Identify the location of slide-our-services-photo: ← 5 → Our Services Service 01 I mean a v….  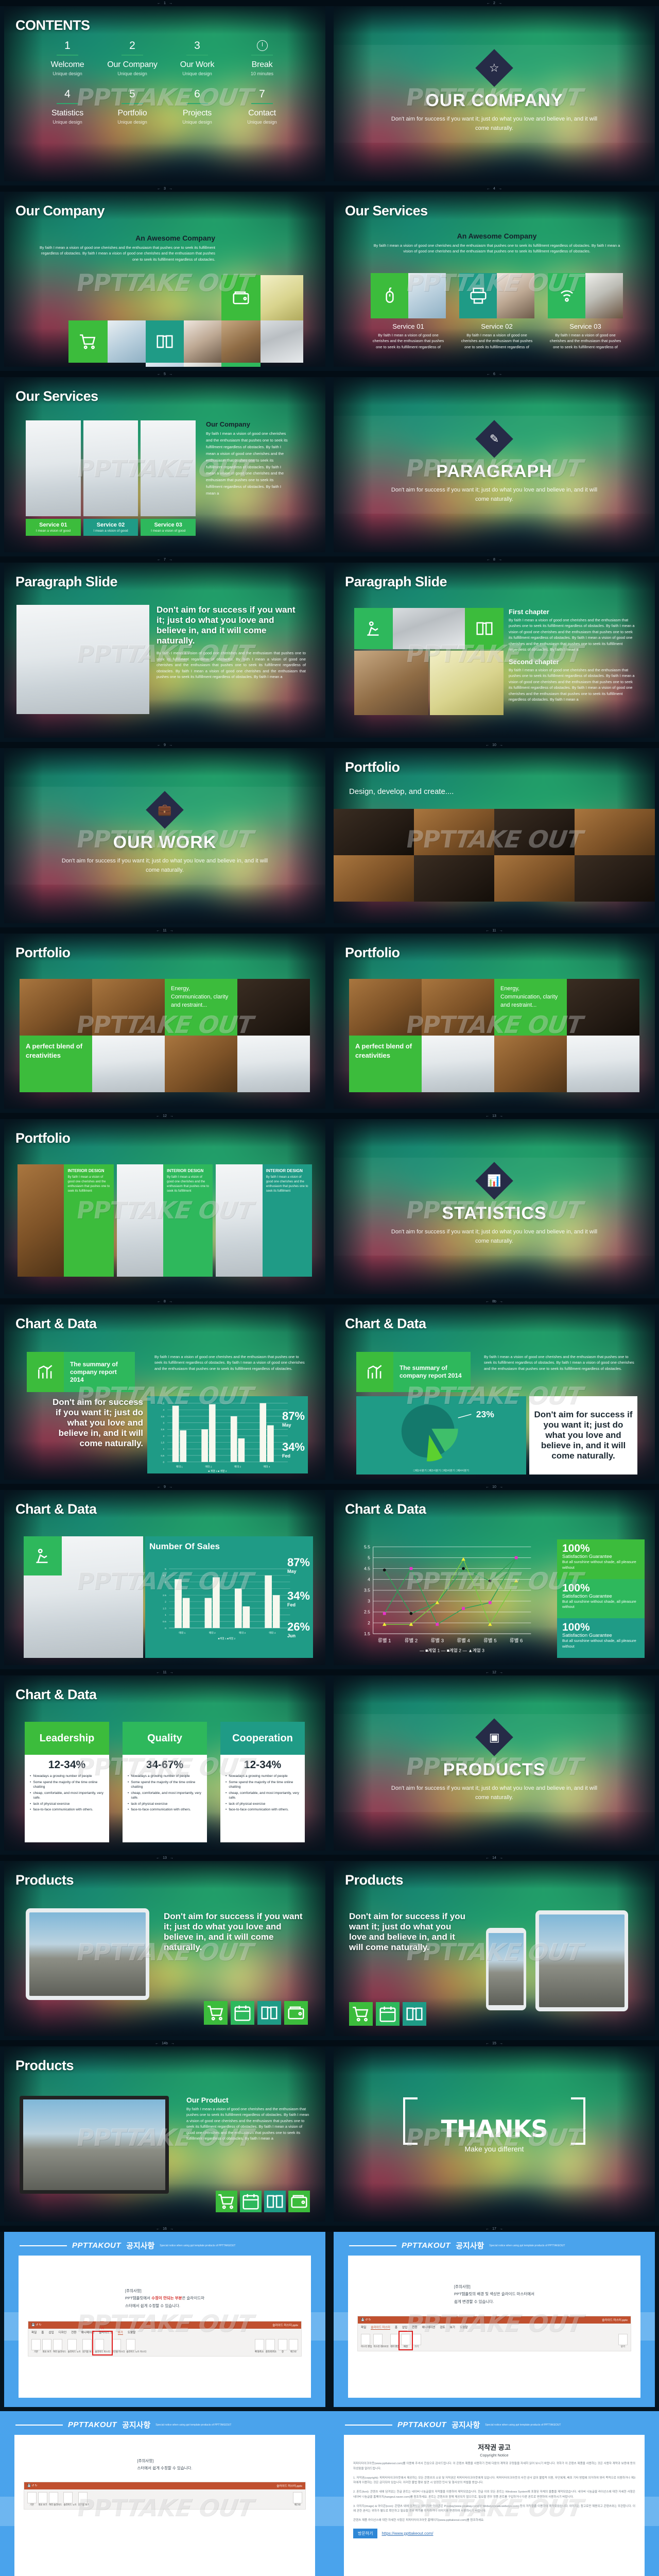
(165, 463).